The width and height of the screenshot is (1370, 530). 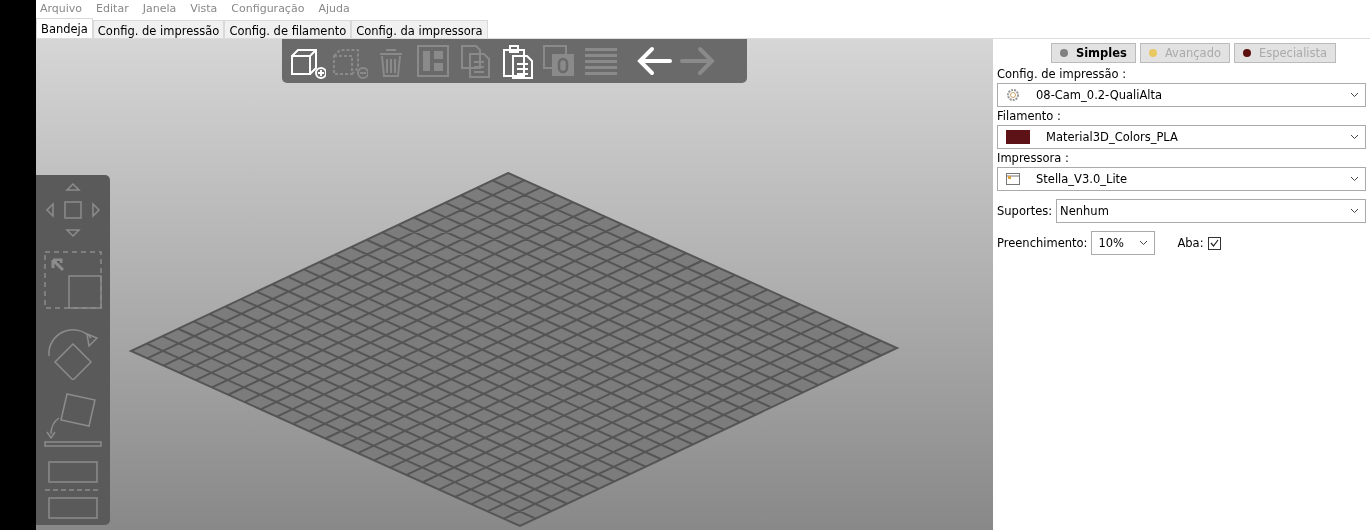 I want to click on tab: Bandeja, so click(x=64, y=28).